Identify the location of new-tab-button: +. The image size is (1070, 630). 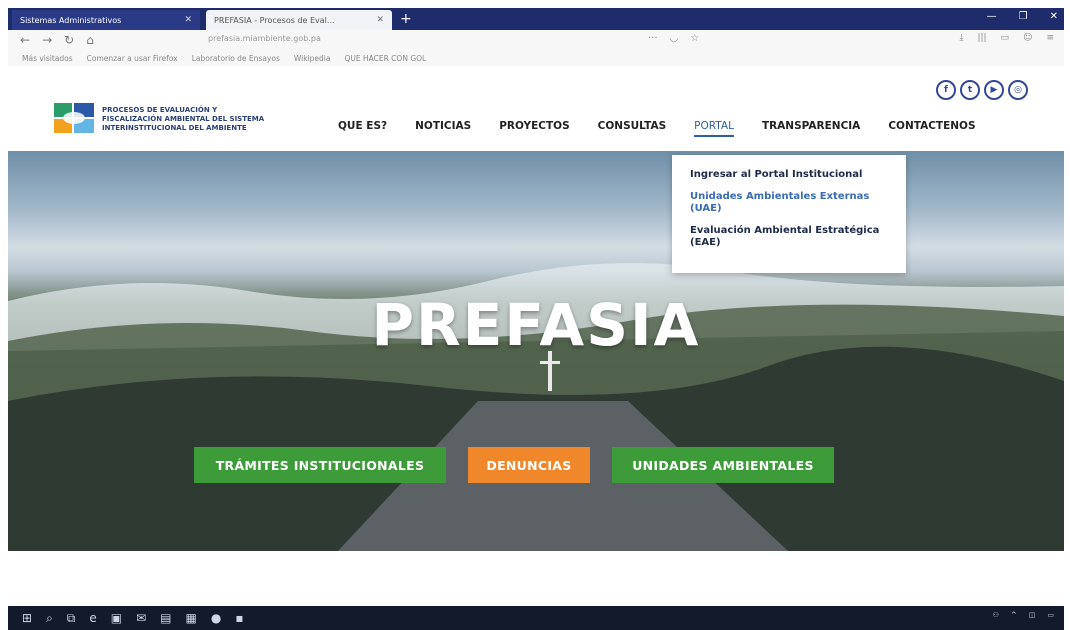
(406, 19).